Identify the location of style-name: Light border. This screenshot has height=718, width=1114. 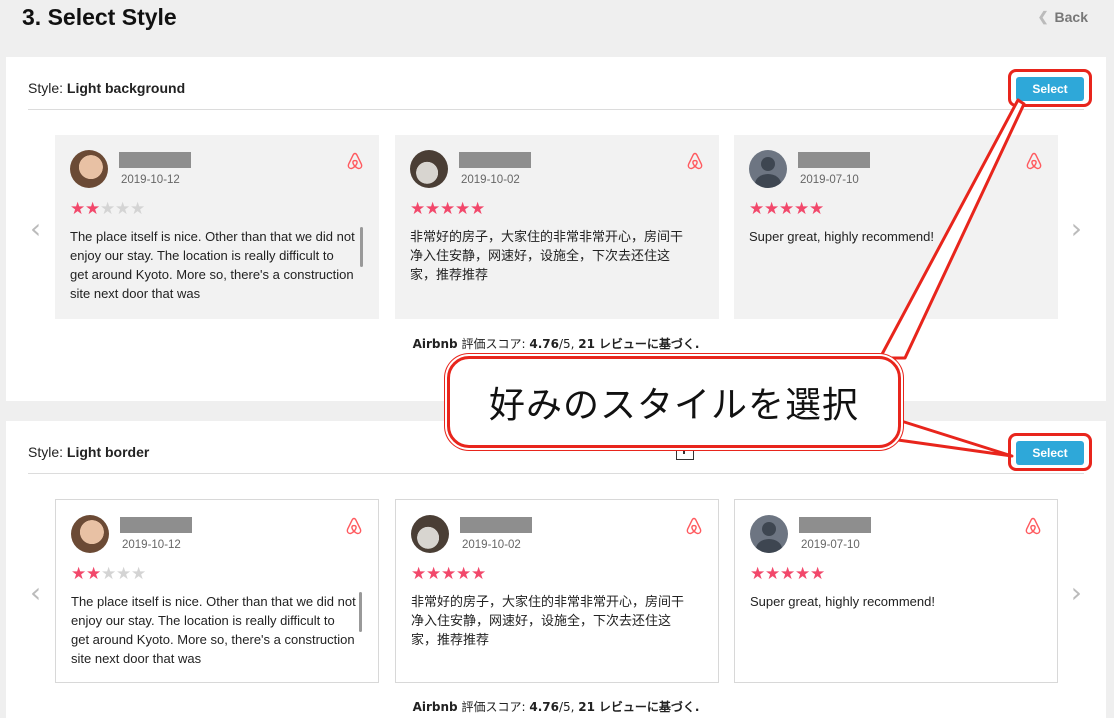
(108, 452).